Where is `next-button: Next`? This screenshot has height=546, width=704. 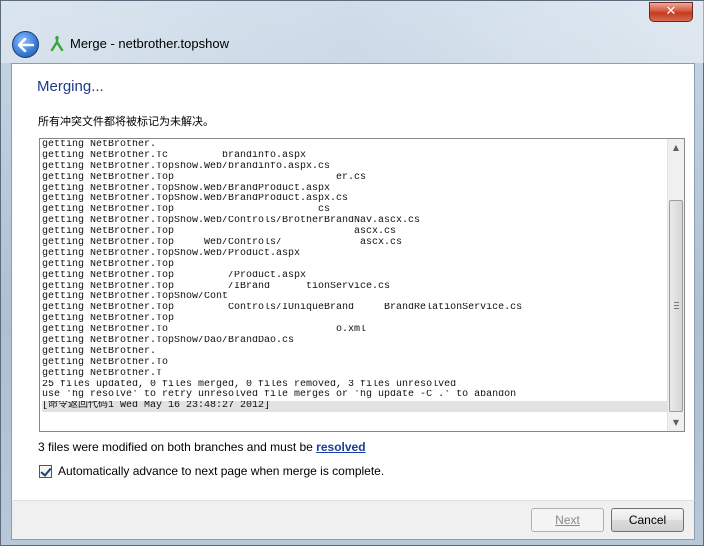 next-button: Next is located at coordinates (567, 520).